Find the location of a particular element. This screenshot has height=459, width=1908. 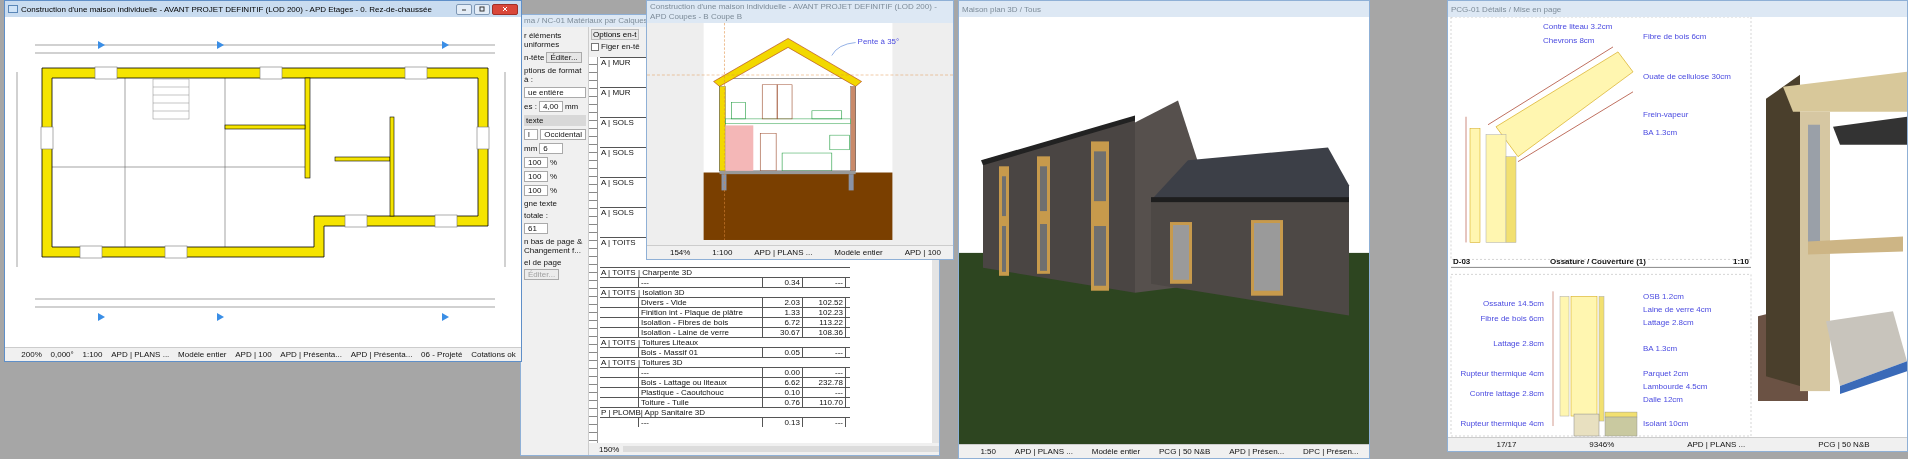

close-button is located at coordinates (505, 9).